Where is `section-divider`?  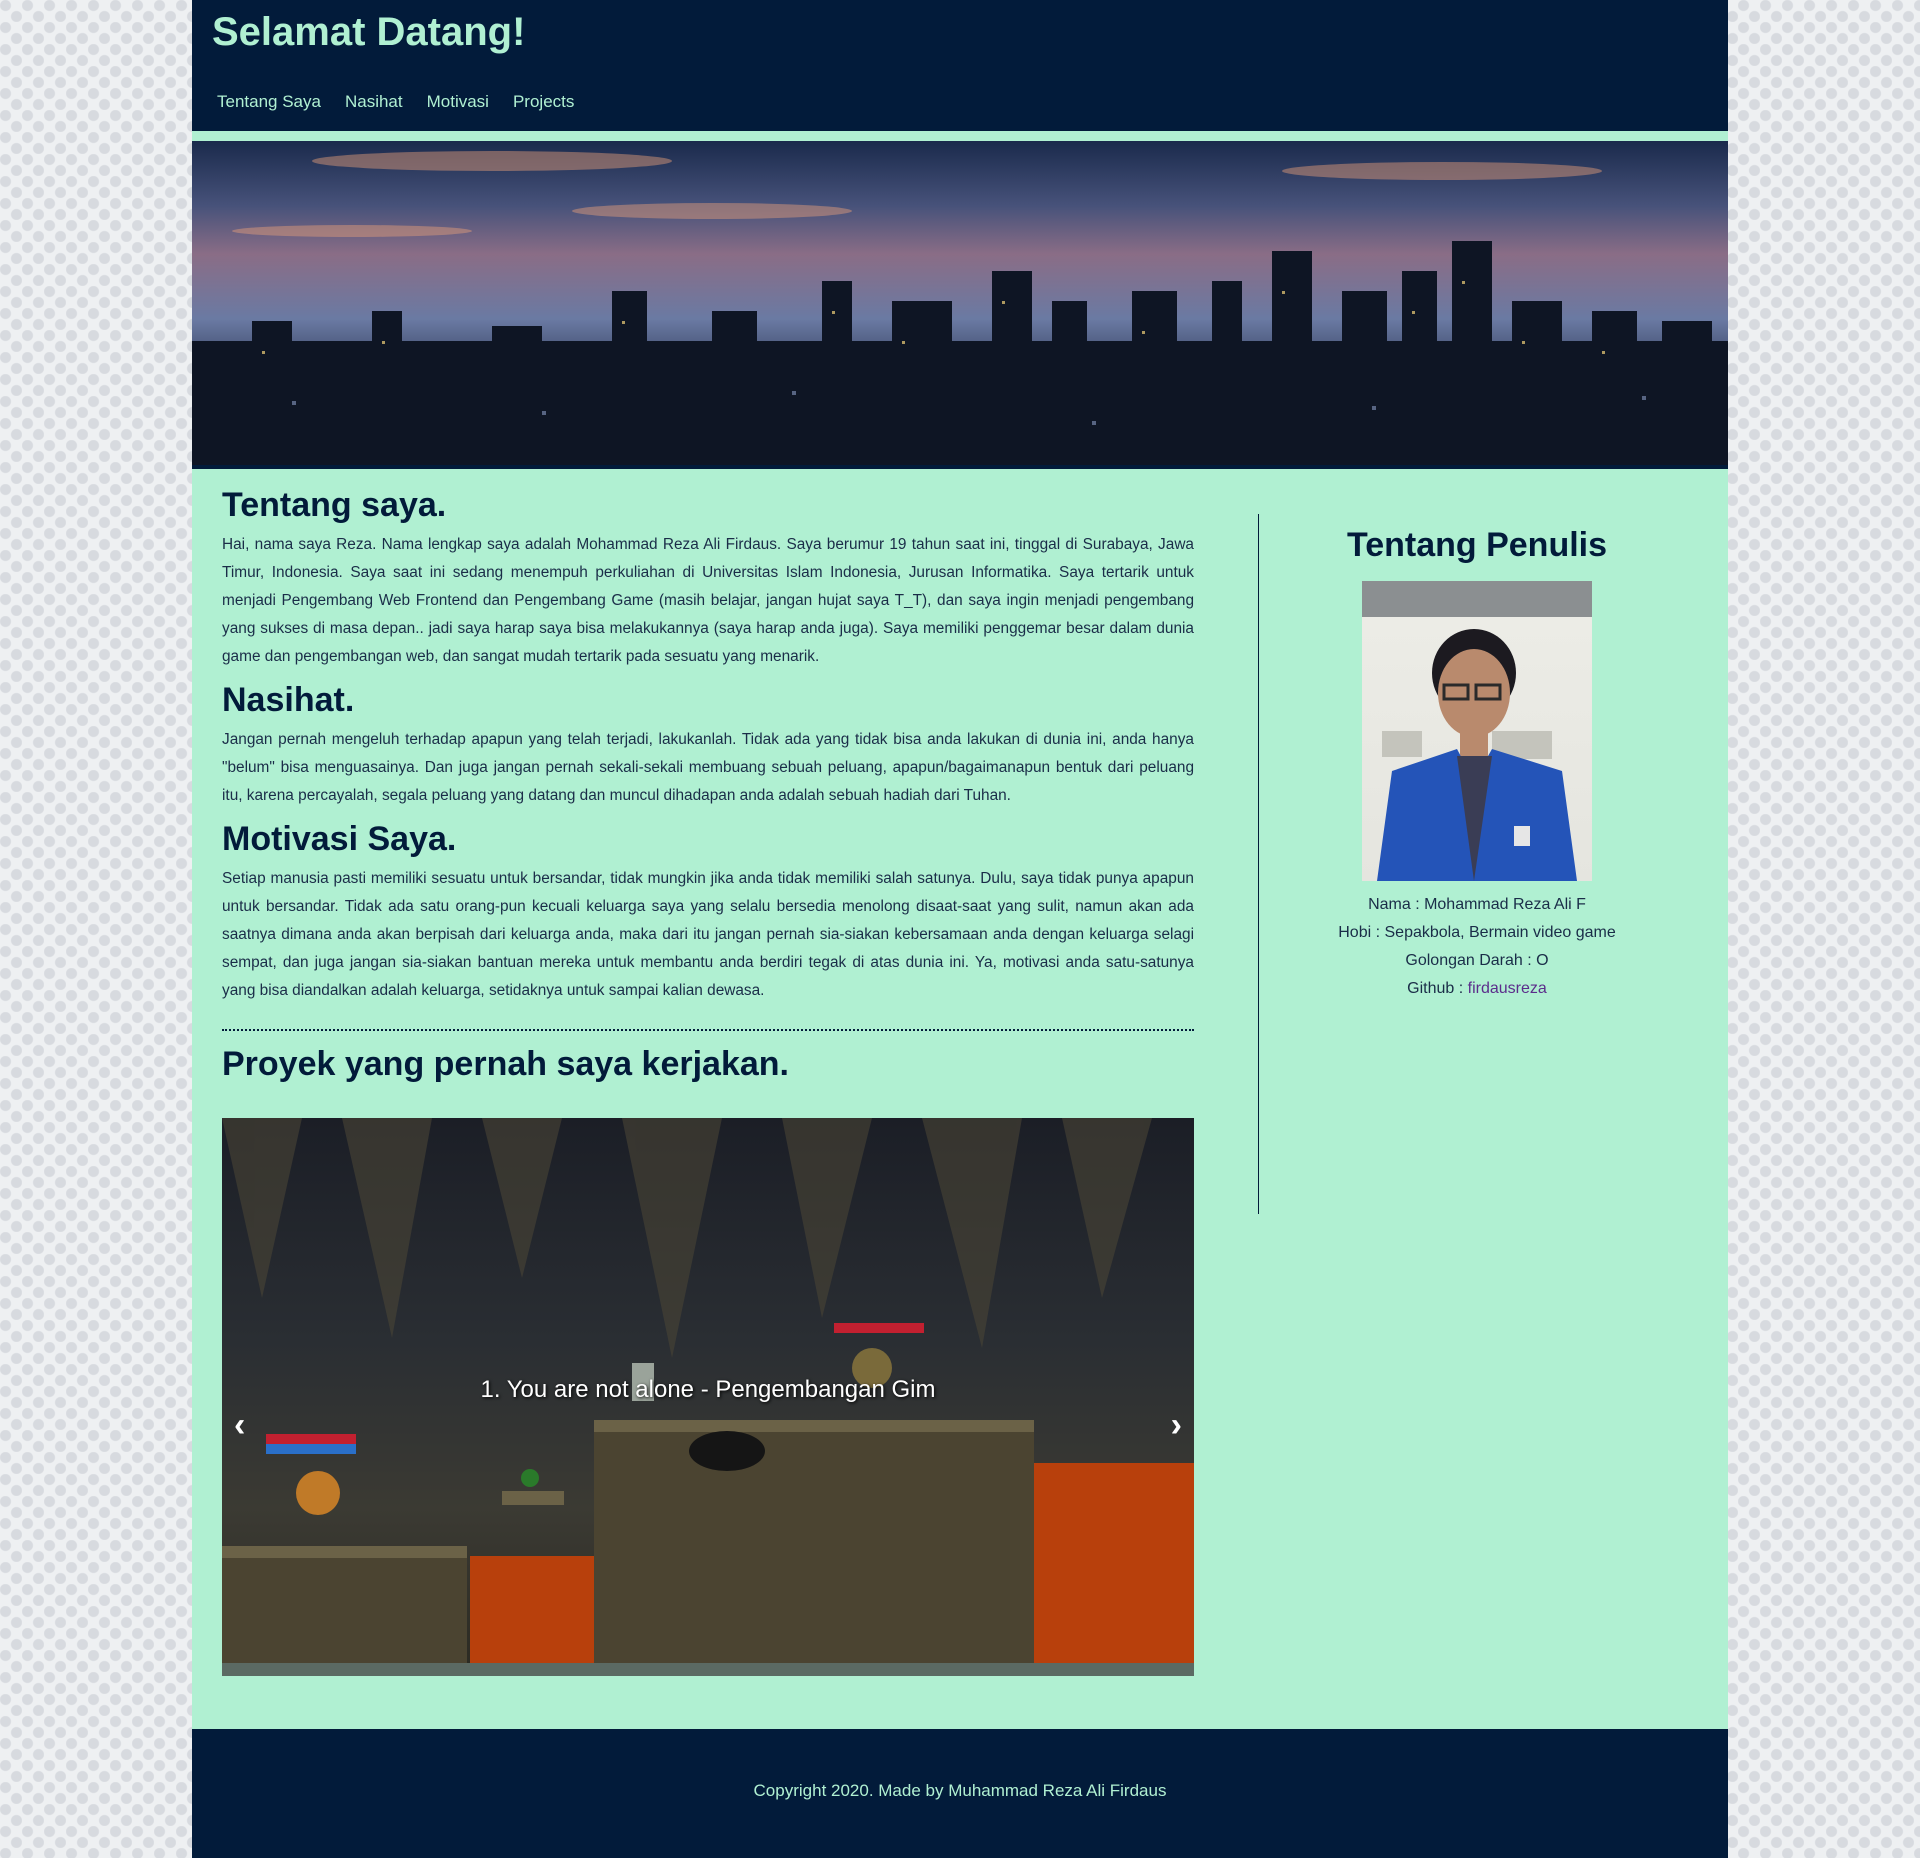 section-divider is located at coordinates (708, 1030).